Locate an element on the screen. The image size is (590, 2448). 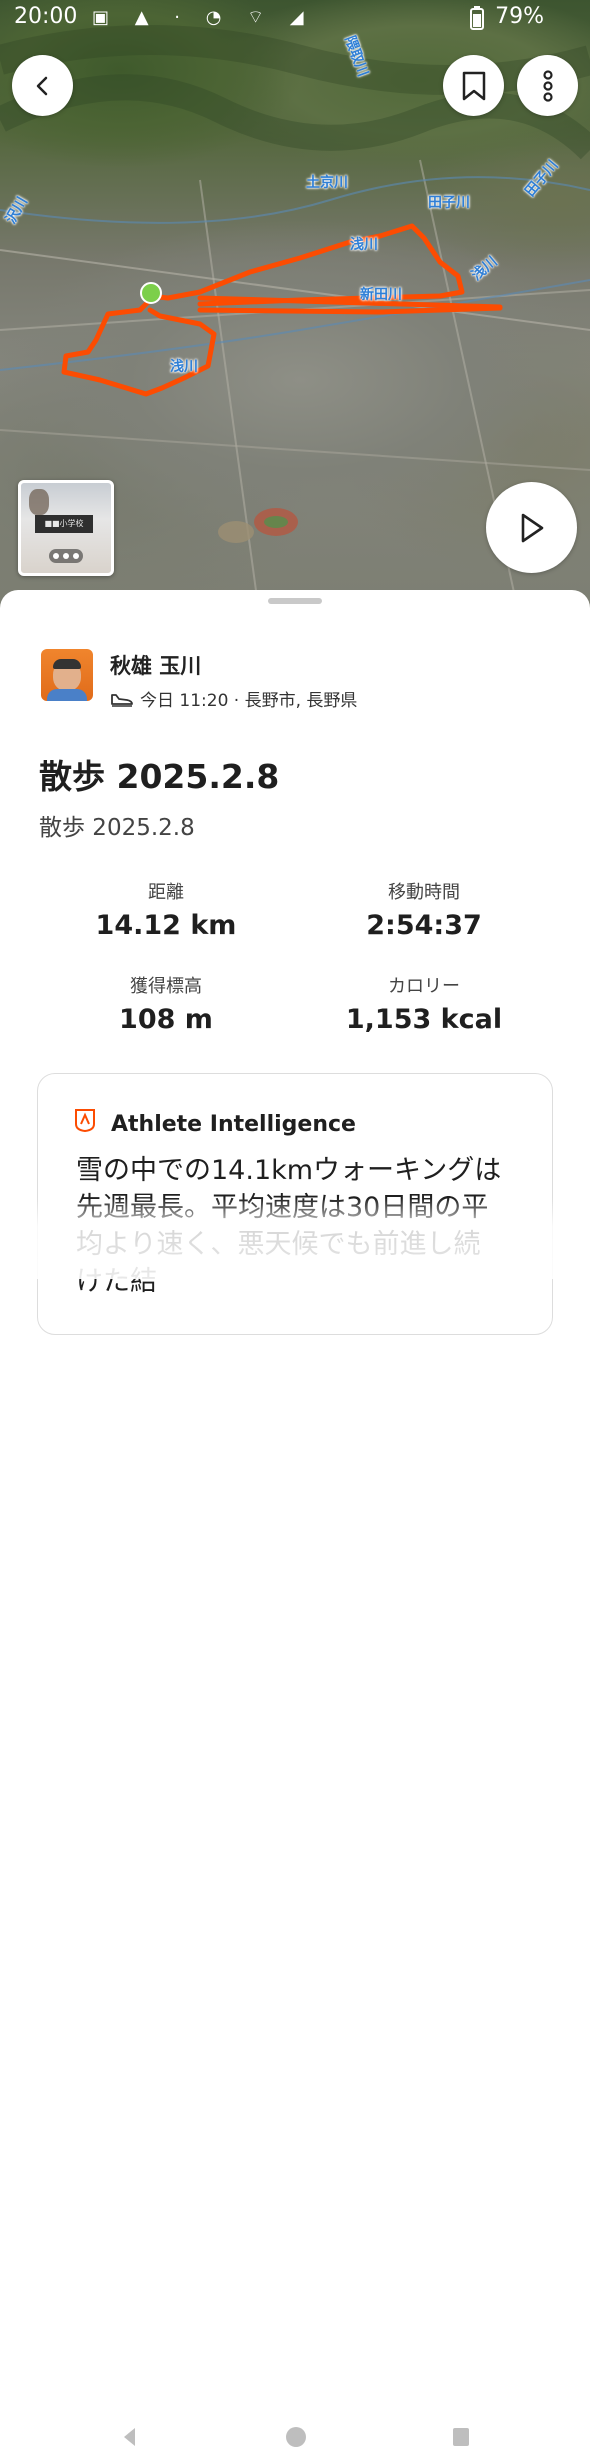
sheet-drag-handle is located at coordinates (295, 601).